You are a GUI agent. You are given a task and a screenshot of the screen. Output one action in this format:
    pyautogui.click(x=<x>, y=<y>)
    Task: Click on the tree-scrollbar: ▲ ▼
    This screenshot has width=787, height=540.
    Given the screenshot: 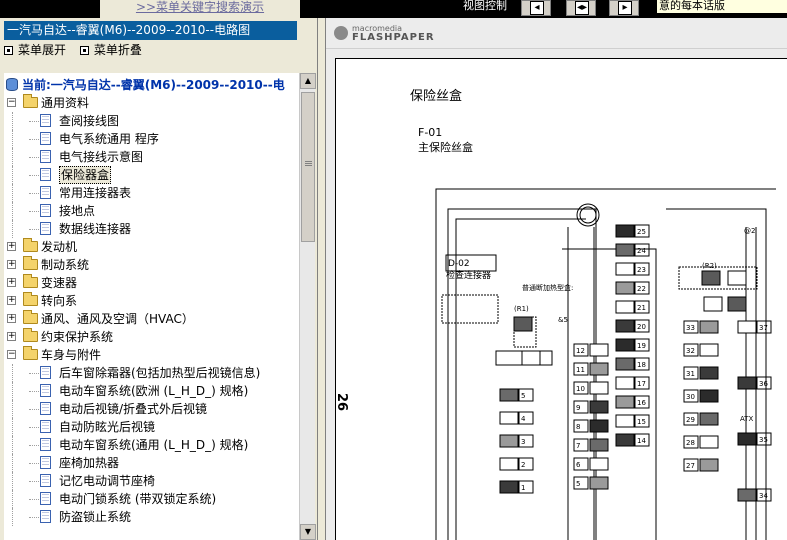 What is the action you would take?
    pyautogui.click(x=307, y=306)
    